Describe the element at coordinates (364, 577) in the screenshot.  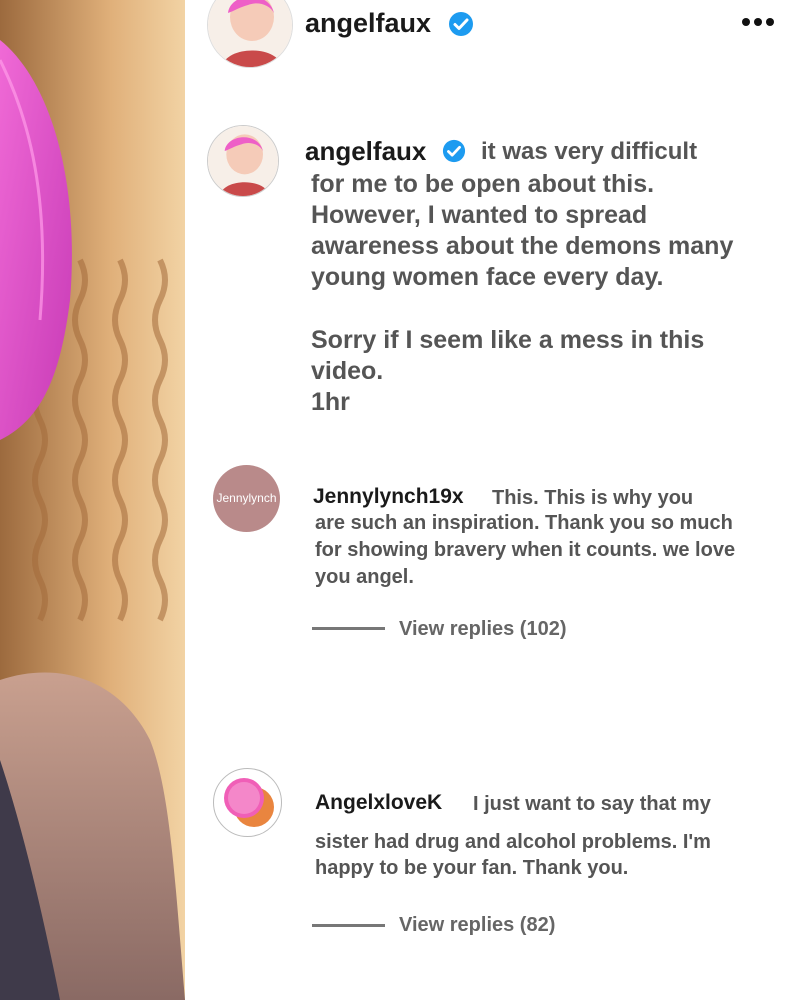
I see `comment-text-line: you angel.` at that location.